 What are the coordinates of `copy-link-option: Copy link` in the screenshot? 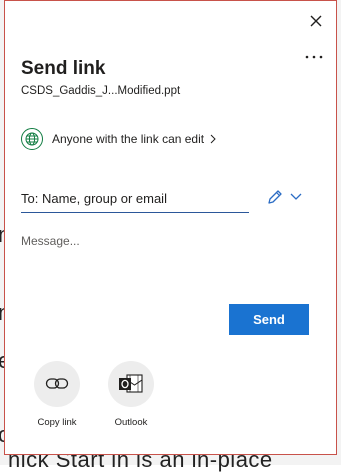 It's located at (57, 394).